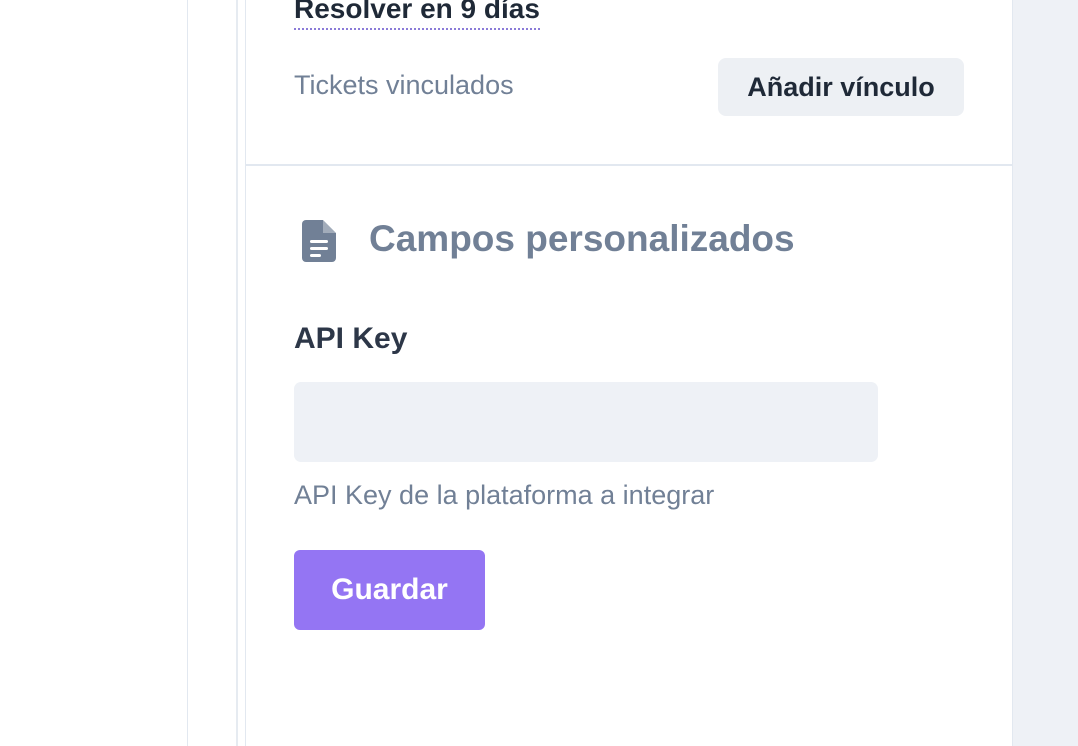 Image resolution: width=1078 pixels, height=746 pixels. What do you see at coordinates (417, 15) in the screenshot?
I see `sla-link: Resolver en 9 días` at bounding box center [417, 15].